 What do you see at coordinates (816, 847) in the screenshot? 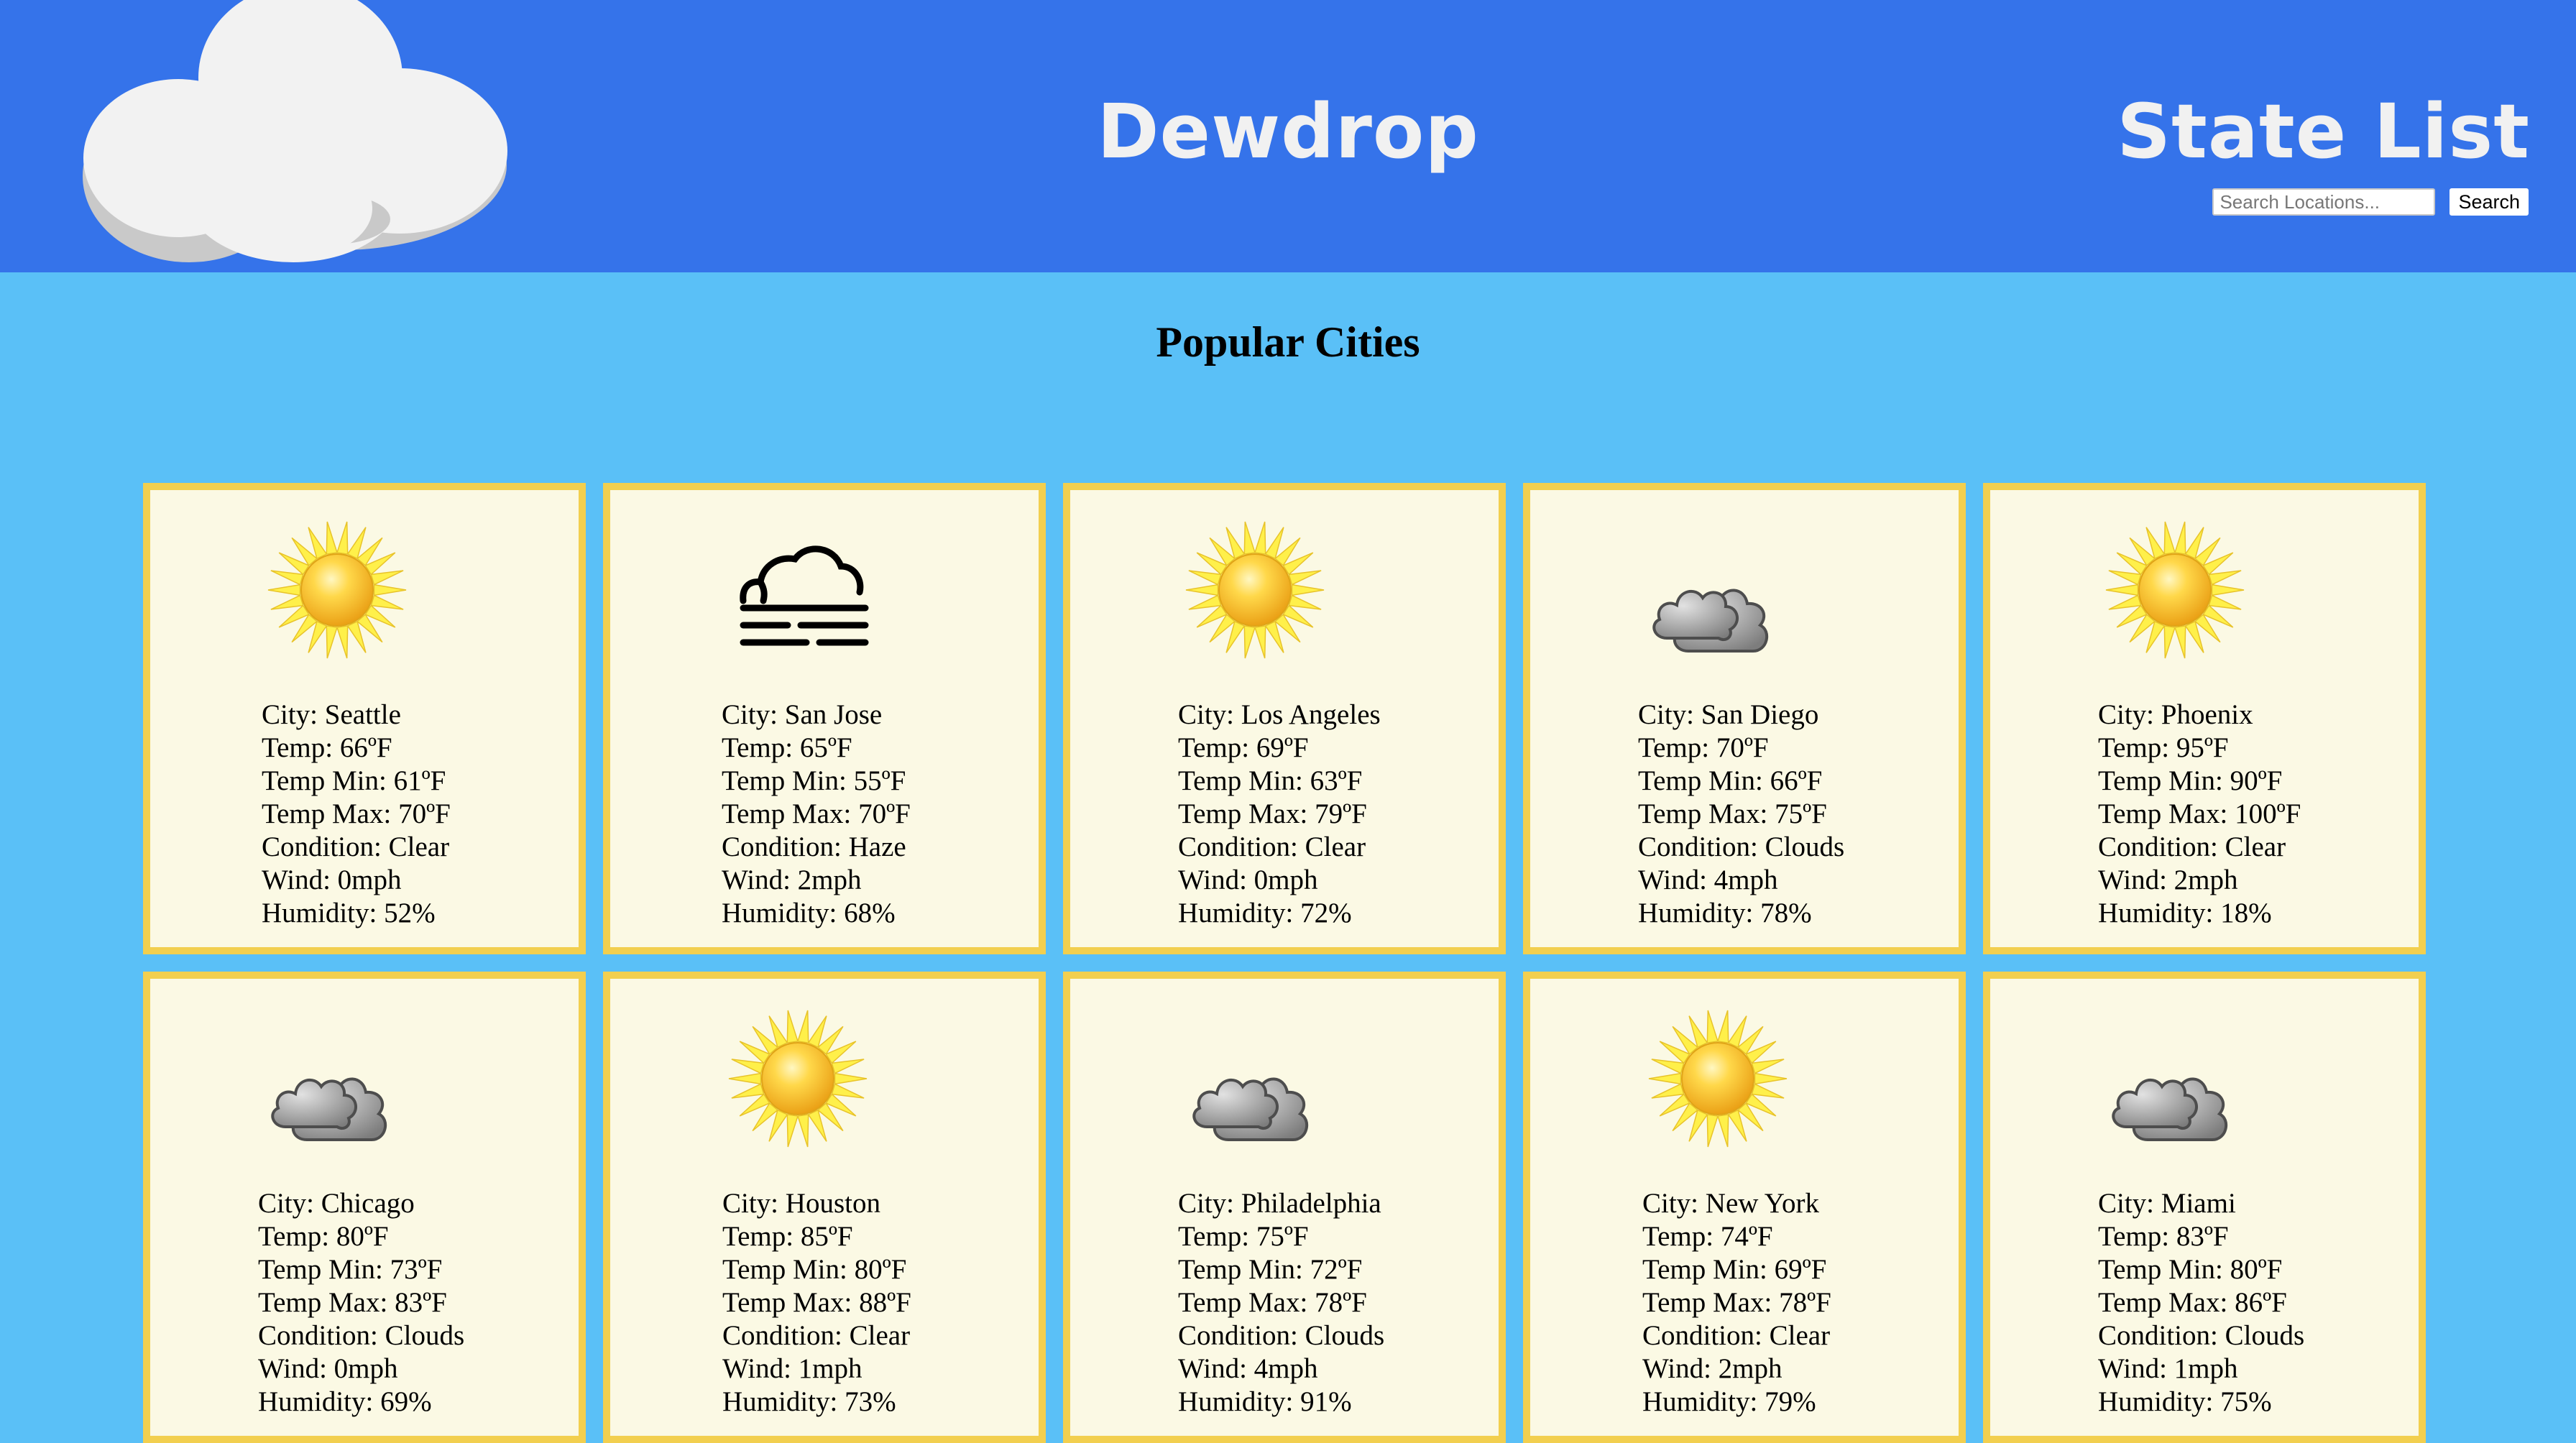
I see `condition-value-line: Condition: Haze` at bounding box center [816, 847].